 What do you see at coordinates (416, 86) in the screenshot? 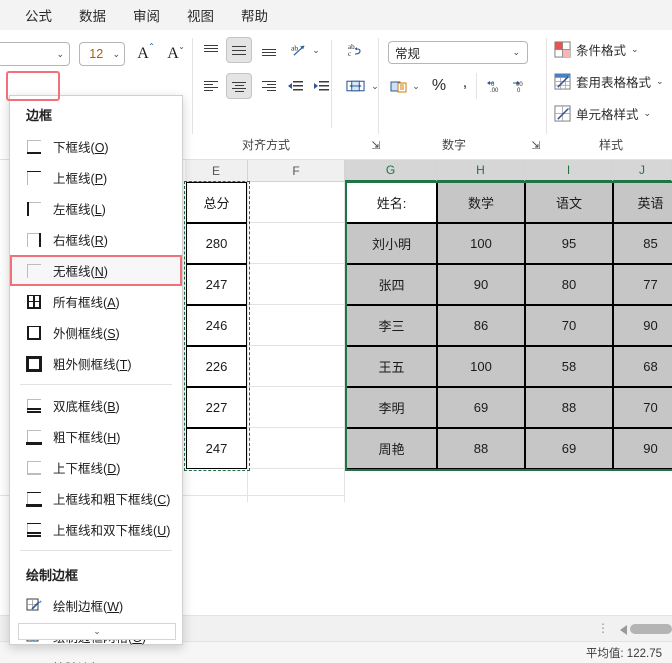
I see `accounting-dropdown: ⌄` at bounding box center [416, 86].